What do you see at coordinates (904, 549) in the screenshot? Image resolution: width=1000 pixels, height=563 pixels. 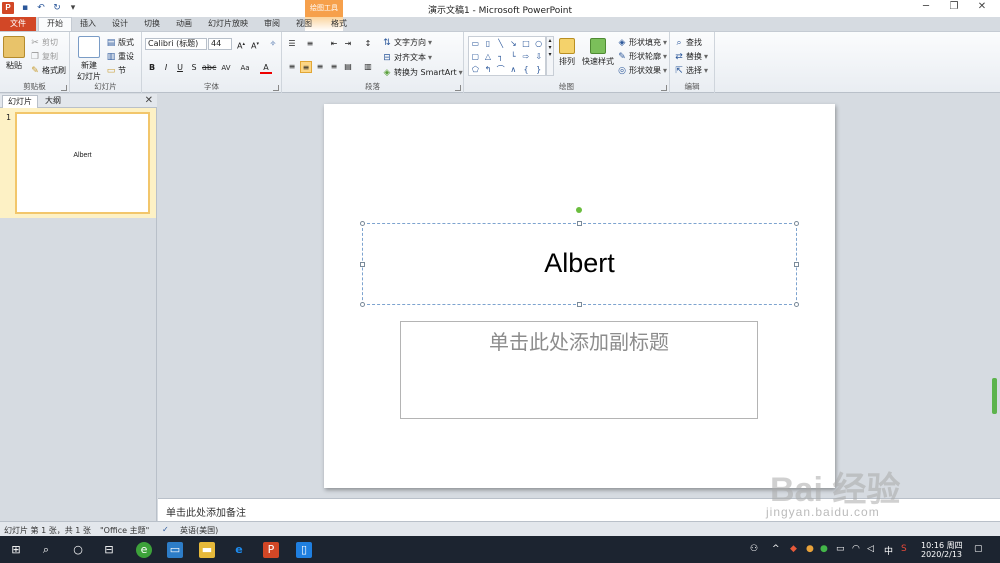 I see `sogou-ime-icon: S` at bounding box center [904, 549].